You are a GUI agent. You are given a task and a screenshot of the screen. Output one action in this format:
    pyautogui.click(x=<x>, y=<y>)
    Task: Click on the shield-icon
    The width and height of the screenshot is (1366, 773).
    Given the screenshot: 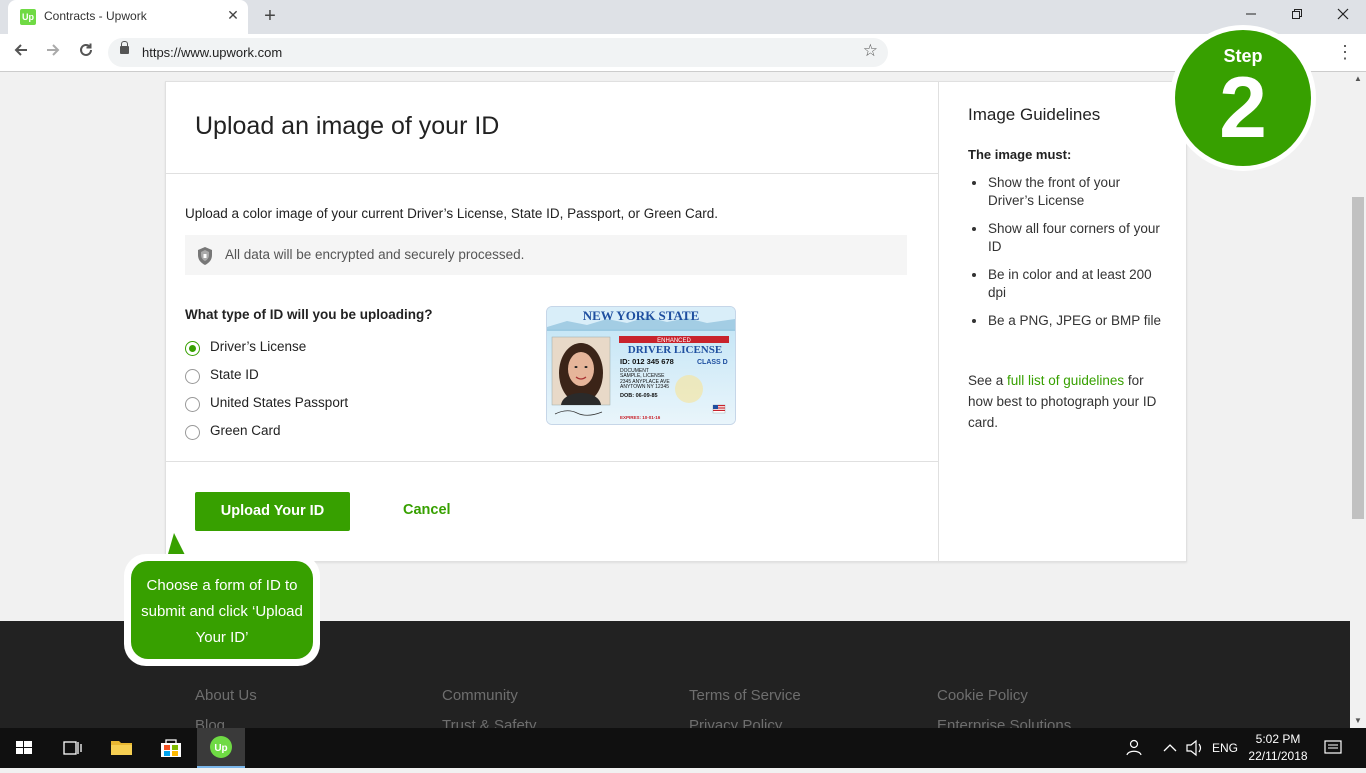 What is the action you would take?
    pyautogui.click(x=205, y=256)
    